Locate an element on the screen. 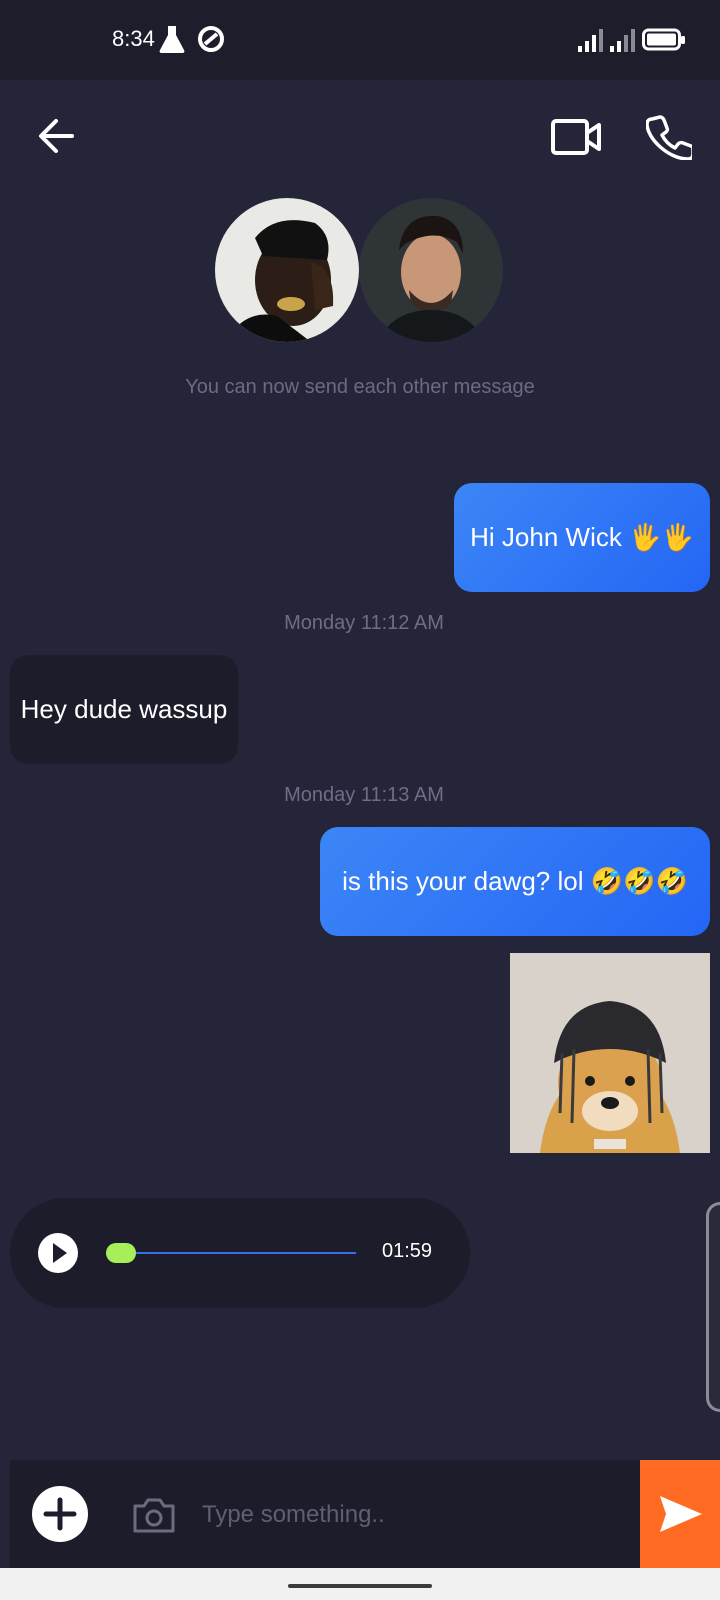  message-timestamp: Monday 11:13 AM is located at coordinates (364, 795).